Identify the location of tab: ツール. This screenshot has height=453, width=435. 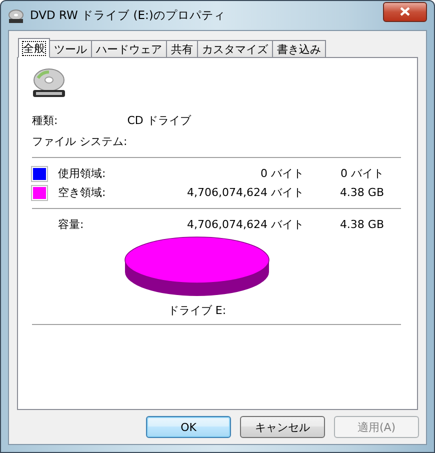
(70, 48).